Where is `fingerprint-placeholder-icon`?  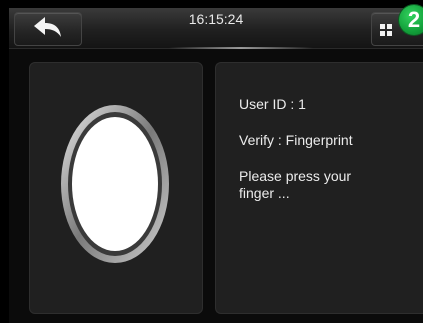
fingerprint-placeholder-icon is located at coordinates (115, 186).